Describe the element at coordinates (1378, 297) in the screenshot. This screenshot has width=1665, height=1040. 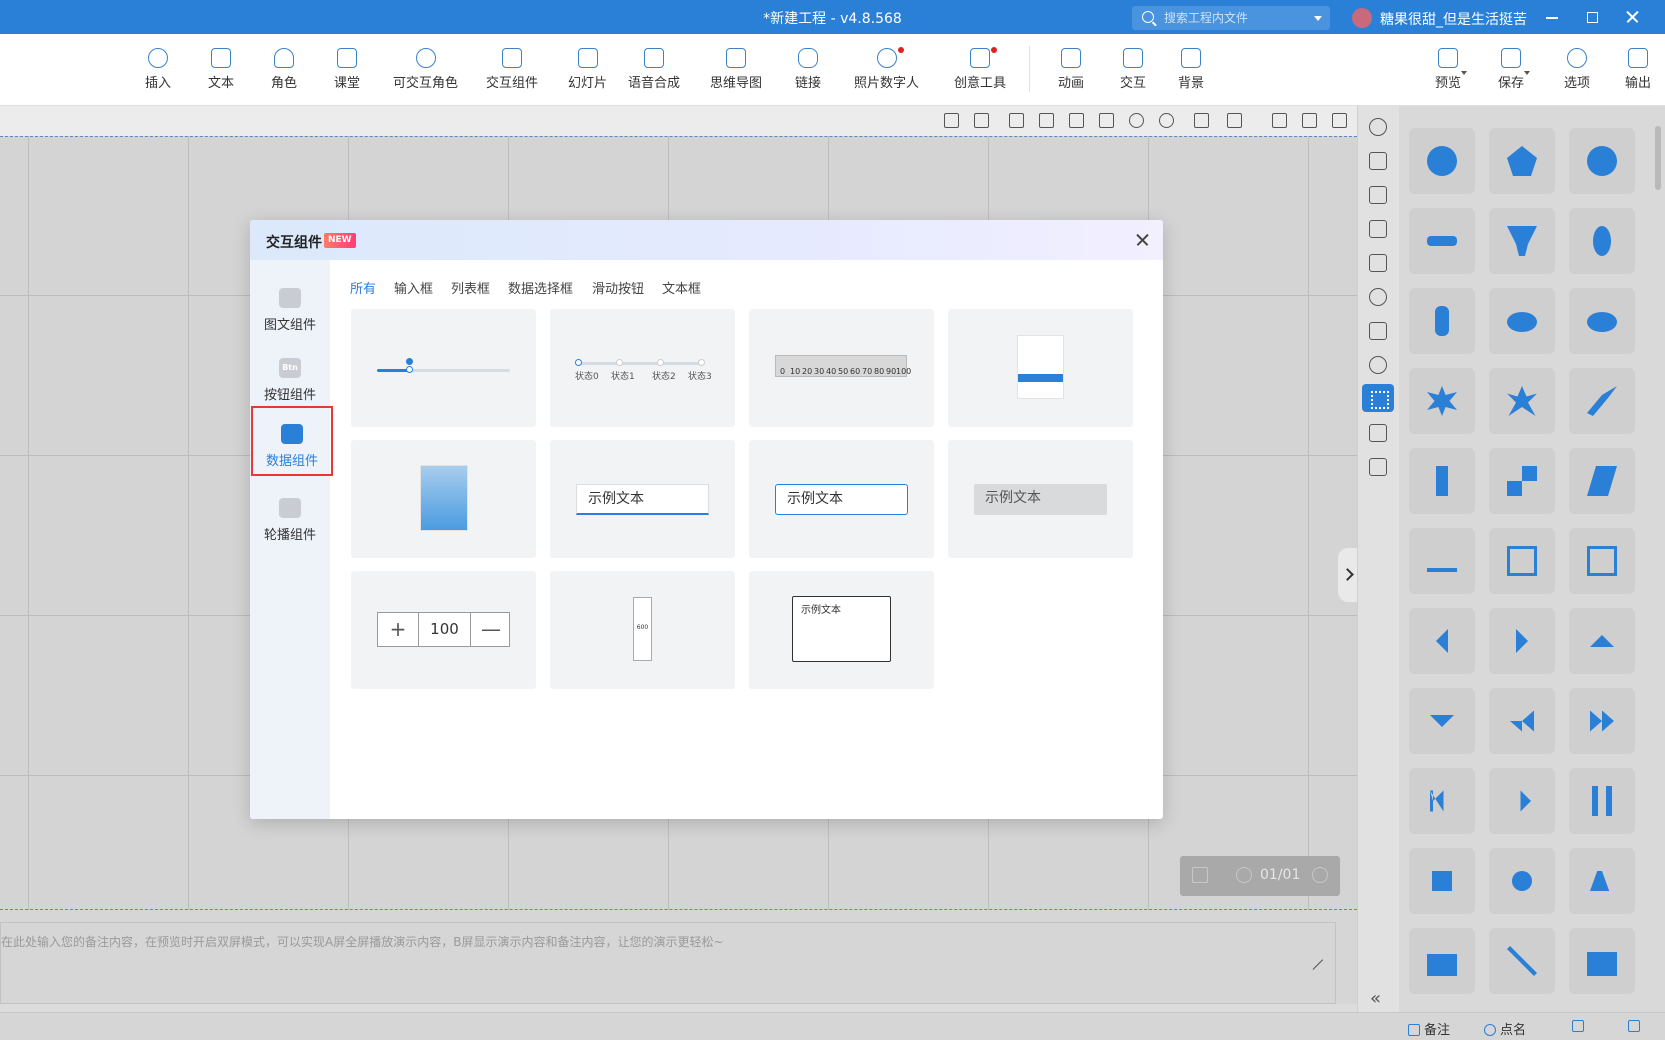
I see `music-icon` at that location.